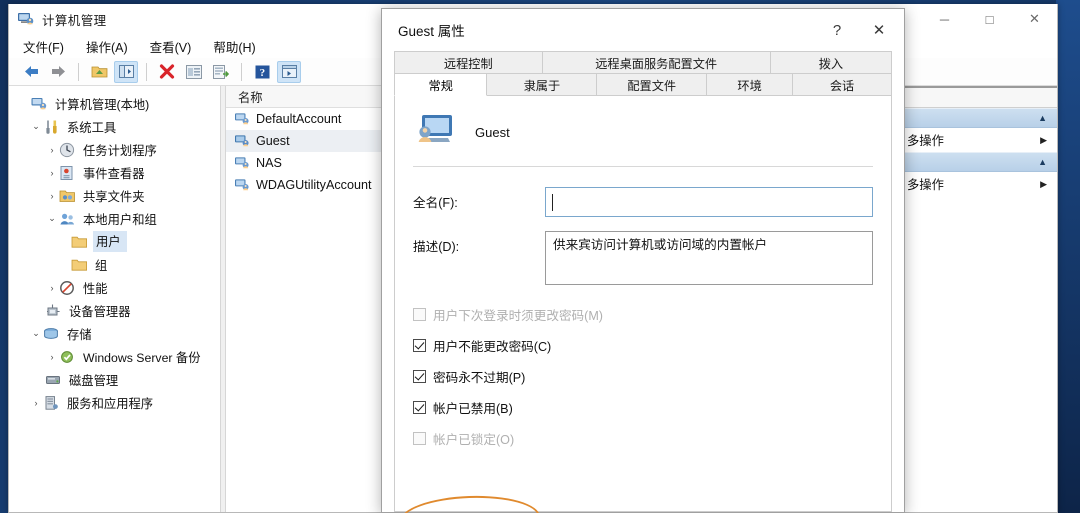 Image resolution: width=1080 pixels, height=513 pixels. I want to click on checkbox-account-locked: 帐户已锁定(O), so click(643, 438).